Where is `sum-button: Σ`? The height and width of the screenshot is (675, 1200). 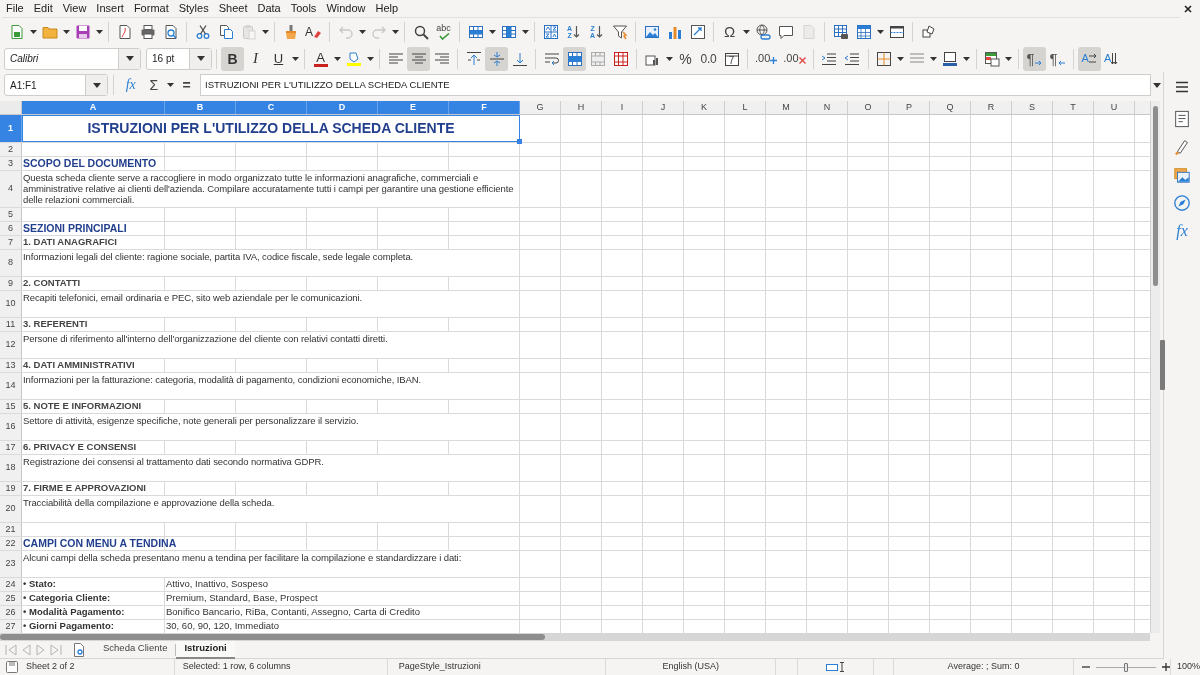 sum-button: Σ is located at coordinates (154, 85).